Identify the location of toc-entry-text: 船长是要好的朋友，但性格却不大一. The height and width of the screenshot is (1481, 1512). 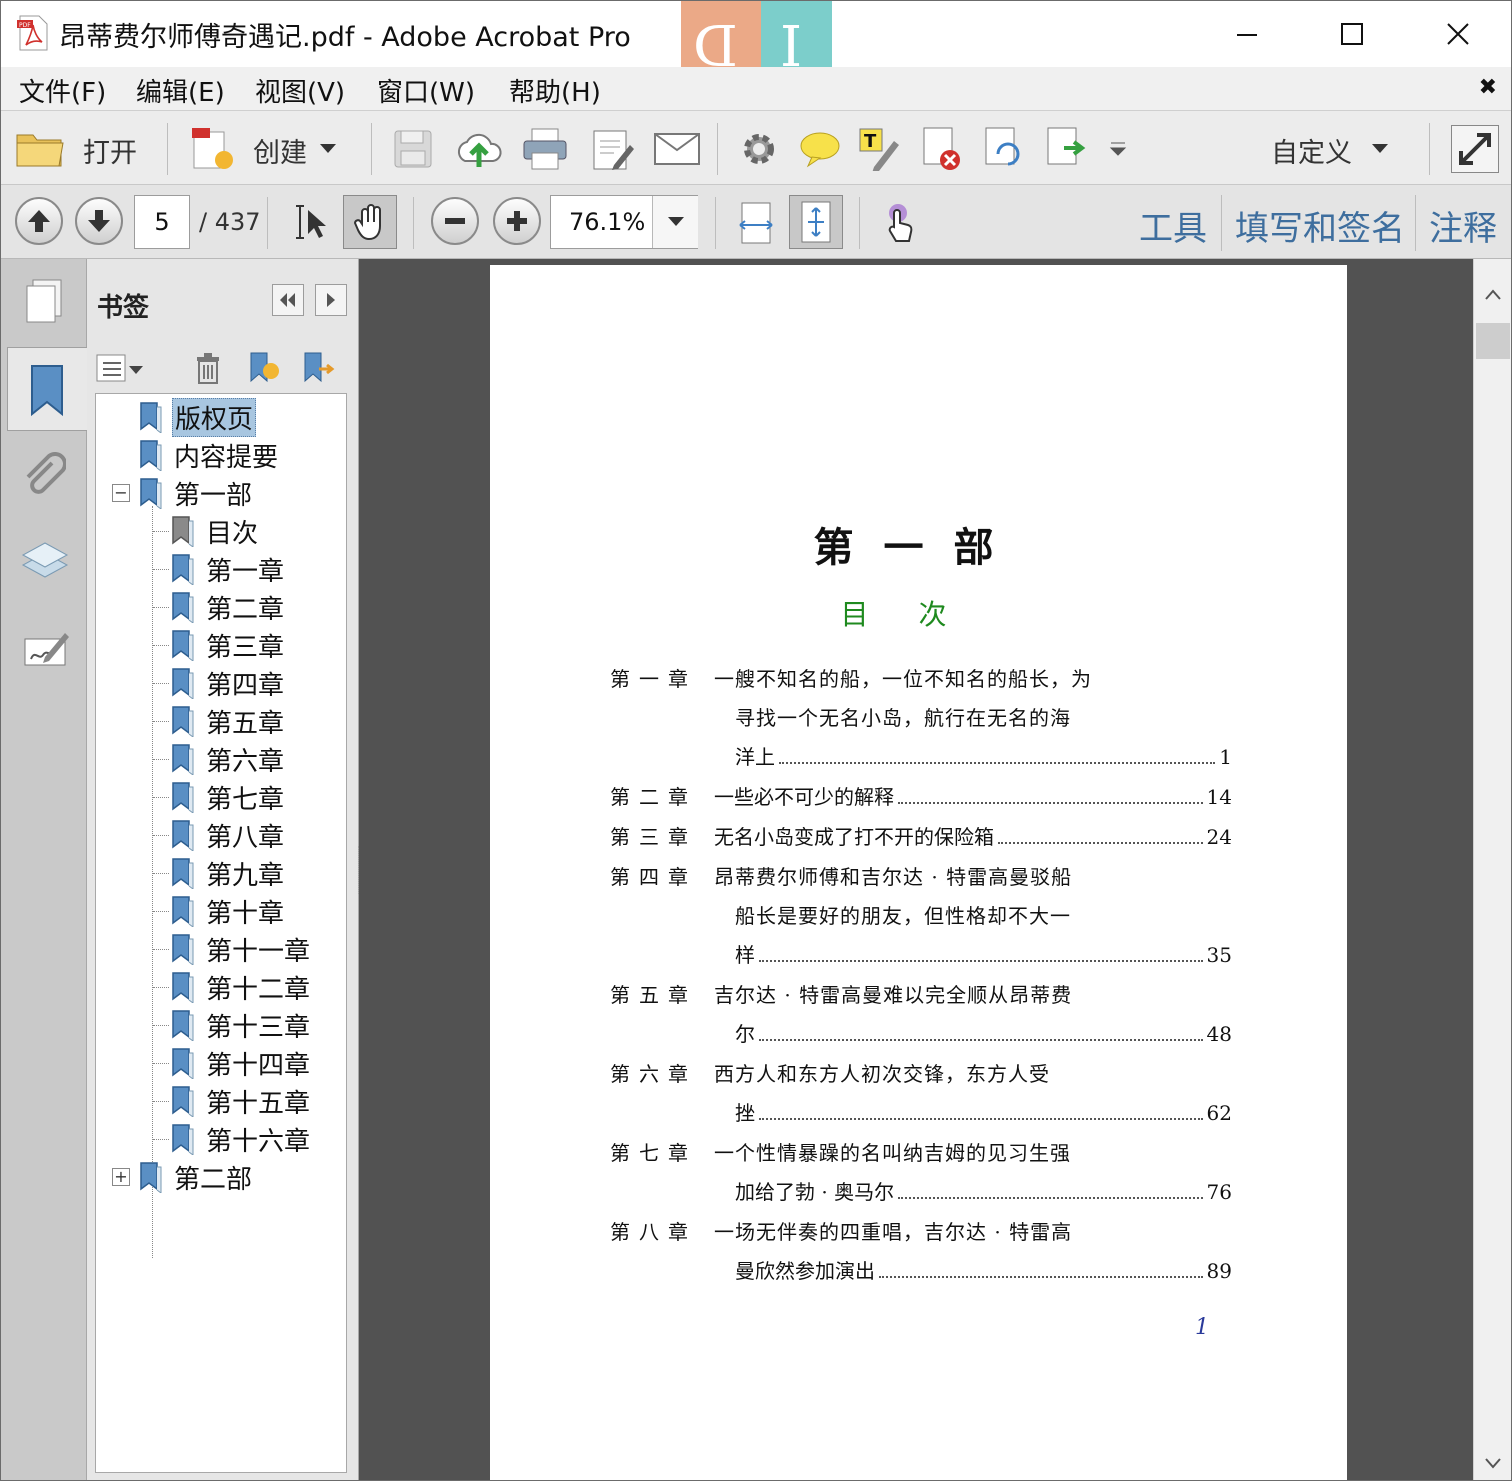
(903, 914).